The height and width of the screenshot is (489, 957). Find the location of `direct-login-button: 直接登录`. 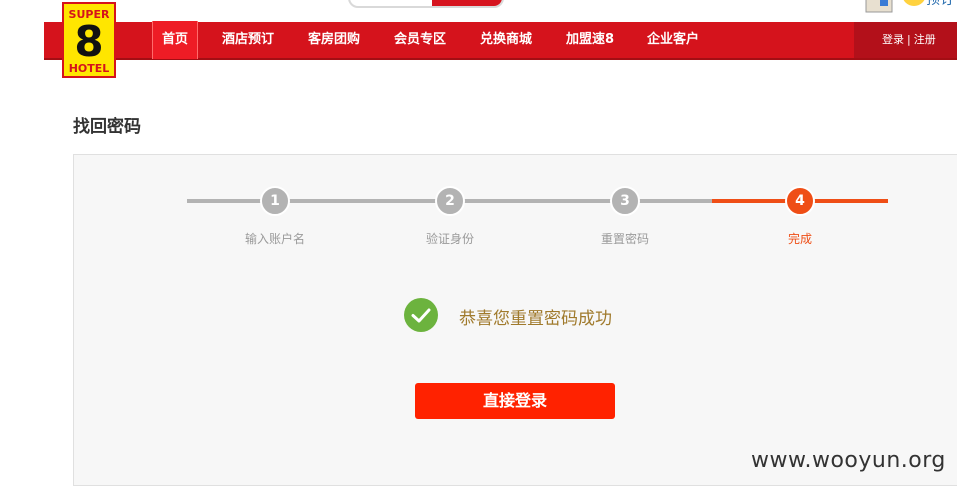

direct-login-button: 直接登录 is located at coordinates (515, 401).